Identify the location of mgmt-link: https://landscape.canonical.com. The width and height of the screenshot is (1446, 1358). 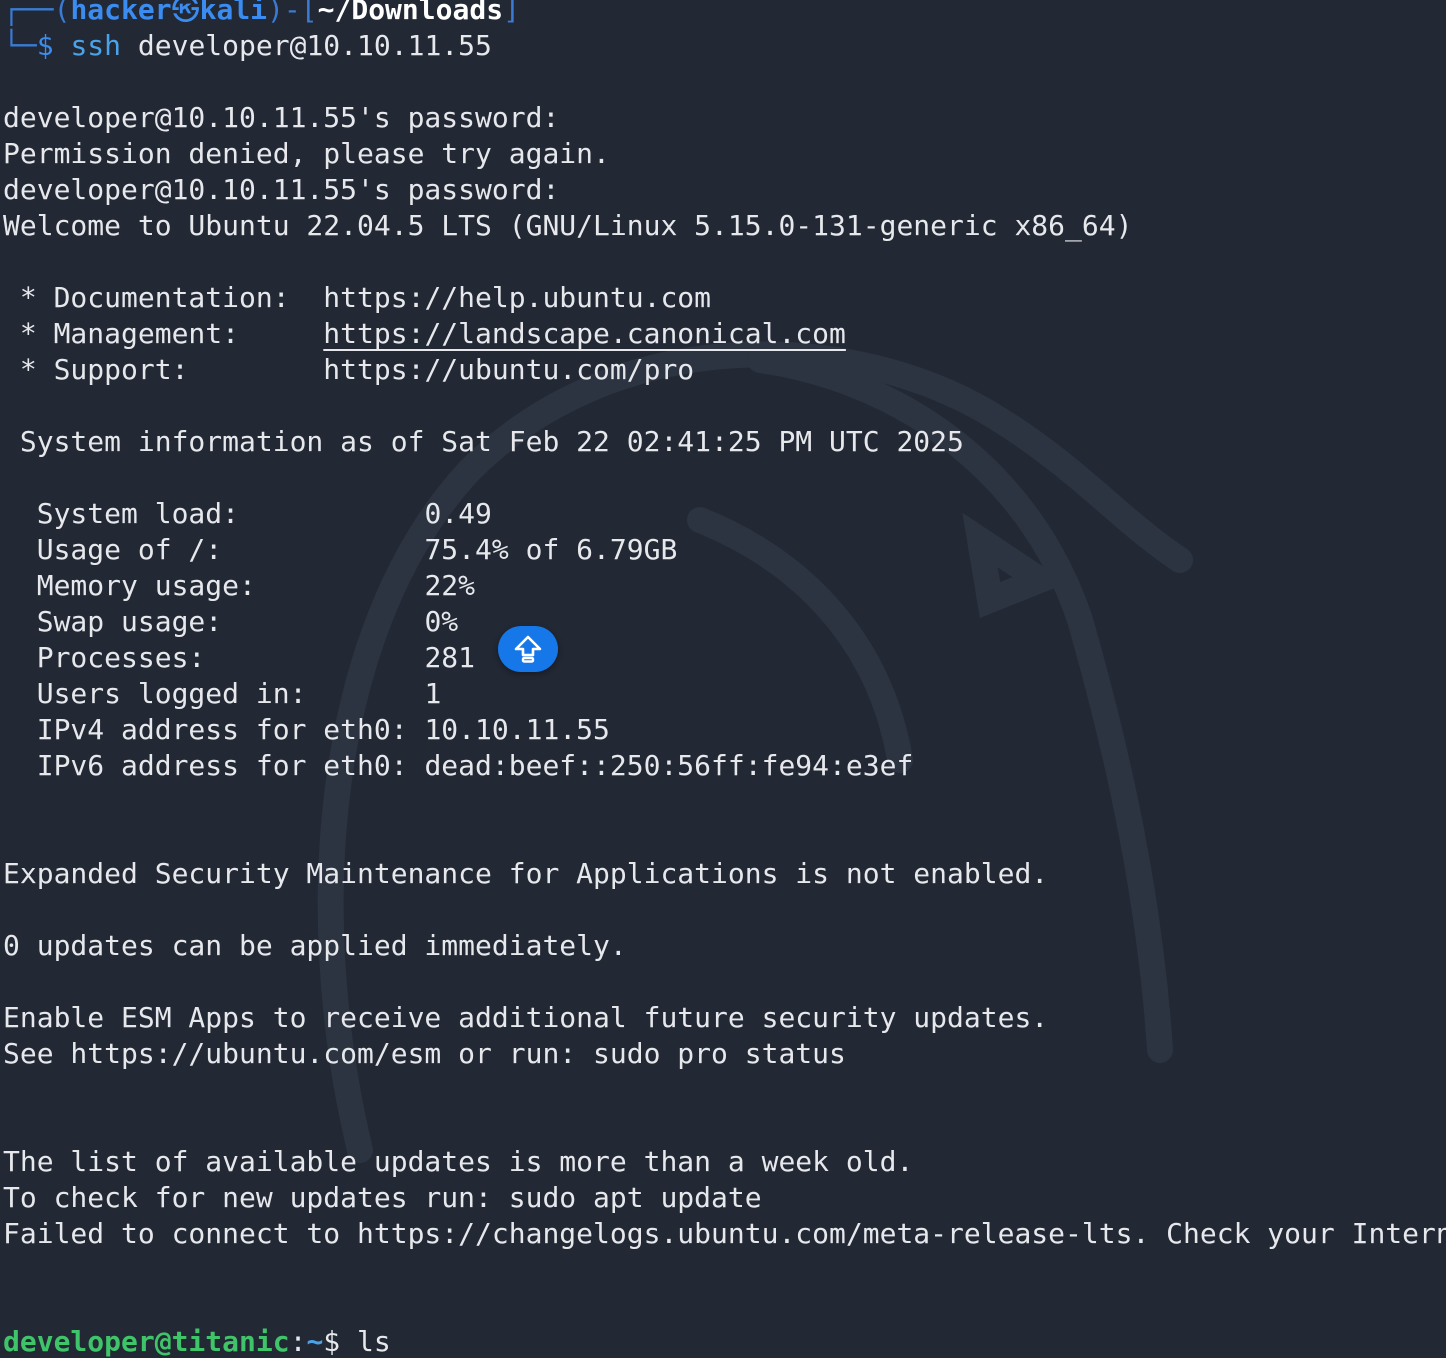
(584, 333).